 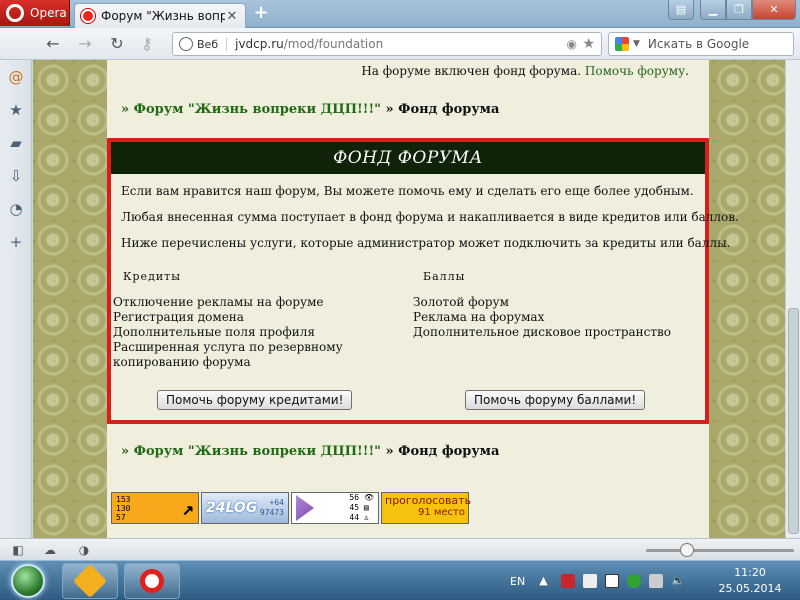 I want to click on fund-enabled-text: На форуме включен фонд форума., so click(x=471, y=71).